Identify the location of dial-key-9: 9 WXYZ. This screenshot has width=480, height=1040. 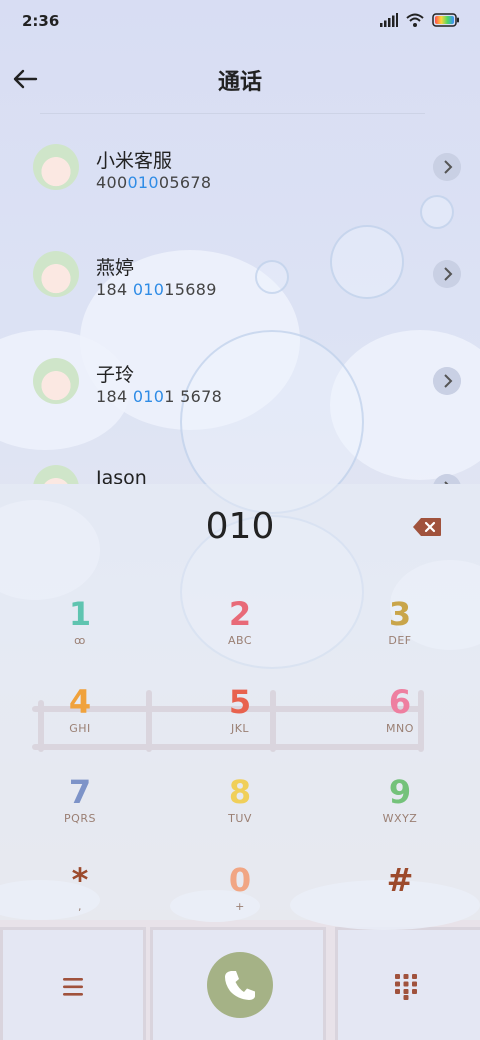
(400, 809).